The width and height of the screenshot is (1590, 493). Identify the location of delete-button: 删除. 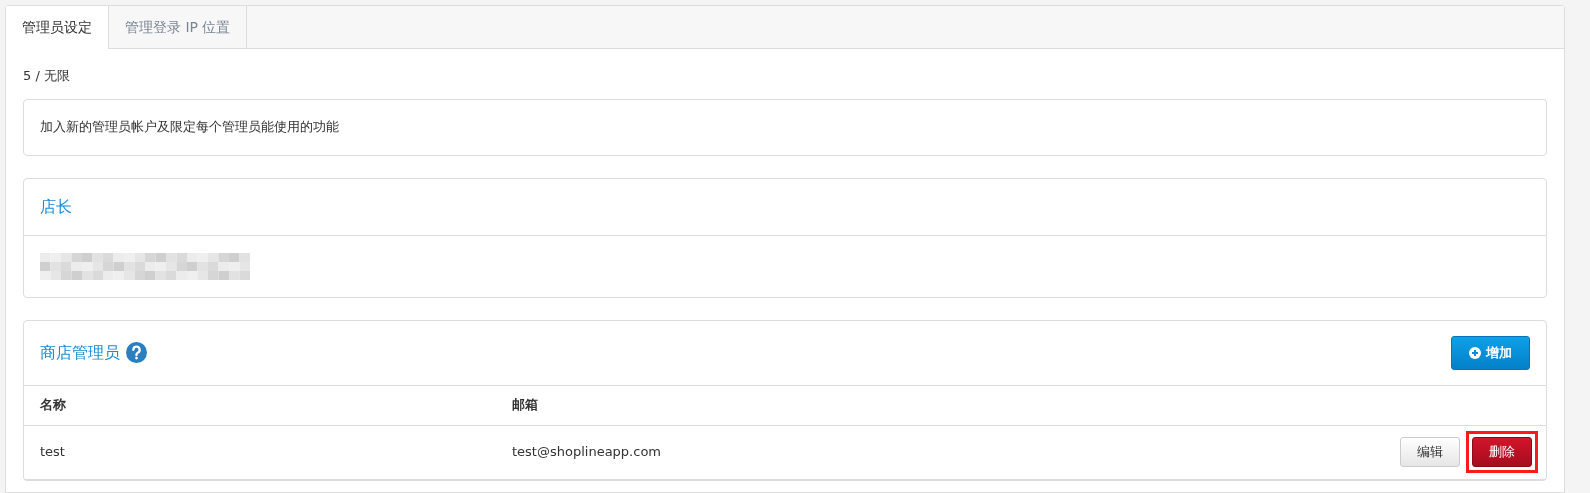
(1502, 452).